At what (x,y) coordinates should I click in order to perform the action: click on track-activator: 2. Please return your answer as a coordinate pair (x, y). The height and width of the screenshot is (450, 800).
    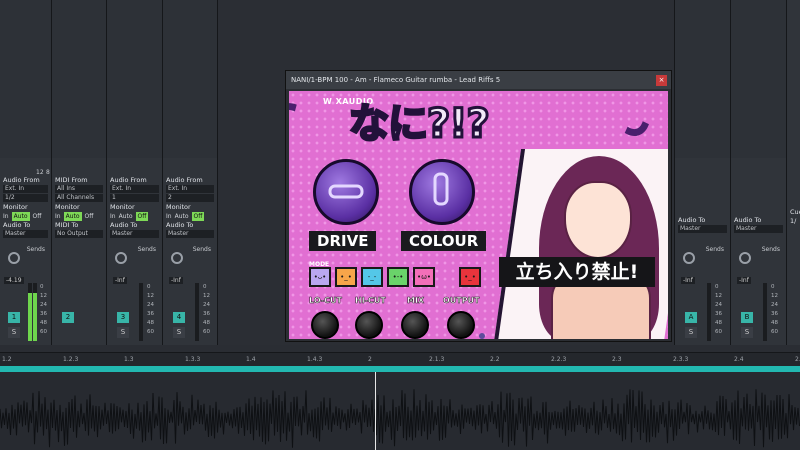
    Looking at the image, I should click on (68, 317).